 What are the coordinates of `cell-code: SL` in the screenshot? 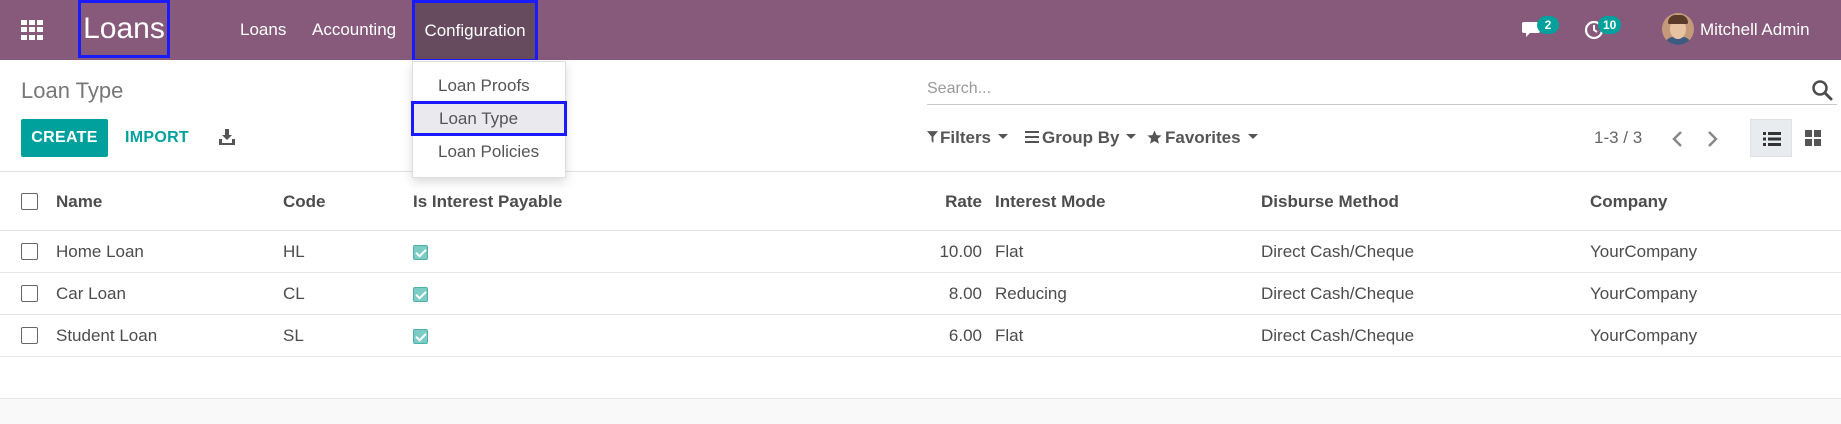 It's located at (293, 335).